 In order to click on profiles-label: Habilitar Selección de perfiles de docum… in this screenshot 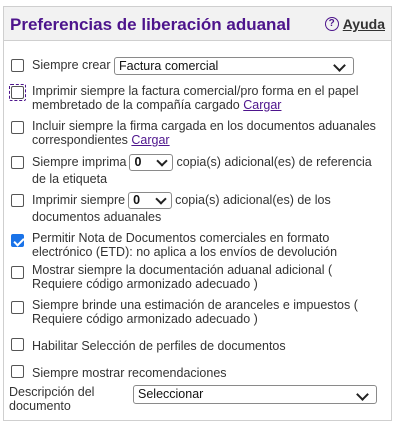, I will do `click(159, 346)`.